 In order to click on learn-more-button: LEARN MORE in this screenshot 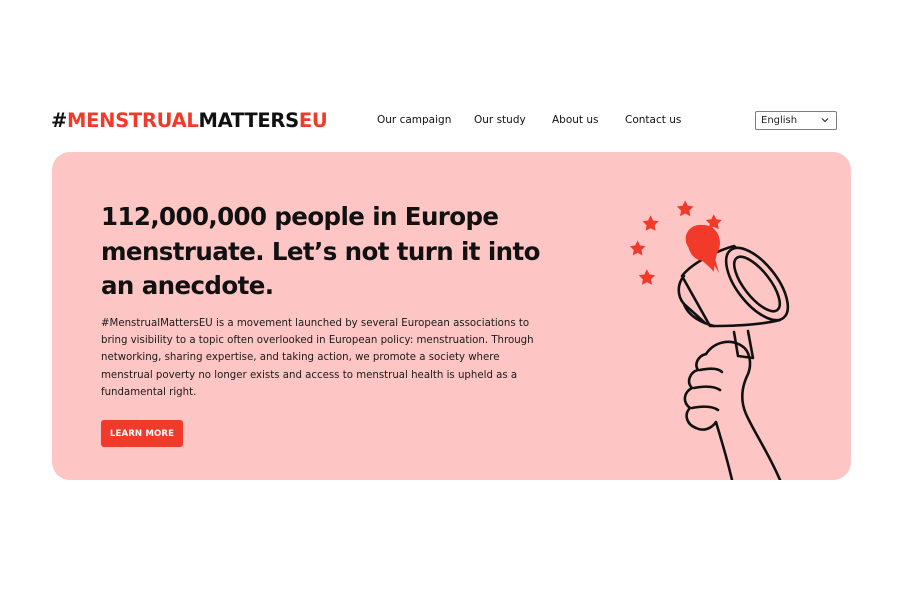, I will do `click(142, 433)`.